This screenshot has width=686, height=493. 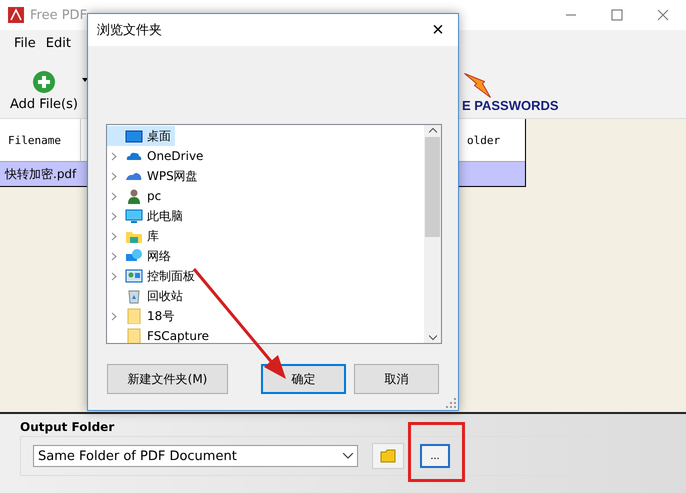 What do you see at coordinates (40, 140) in the screenshot?
I see `column-header: Filename` at bounding box center [40, 140].